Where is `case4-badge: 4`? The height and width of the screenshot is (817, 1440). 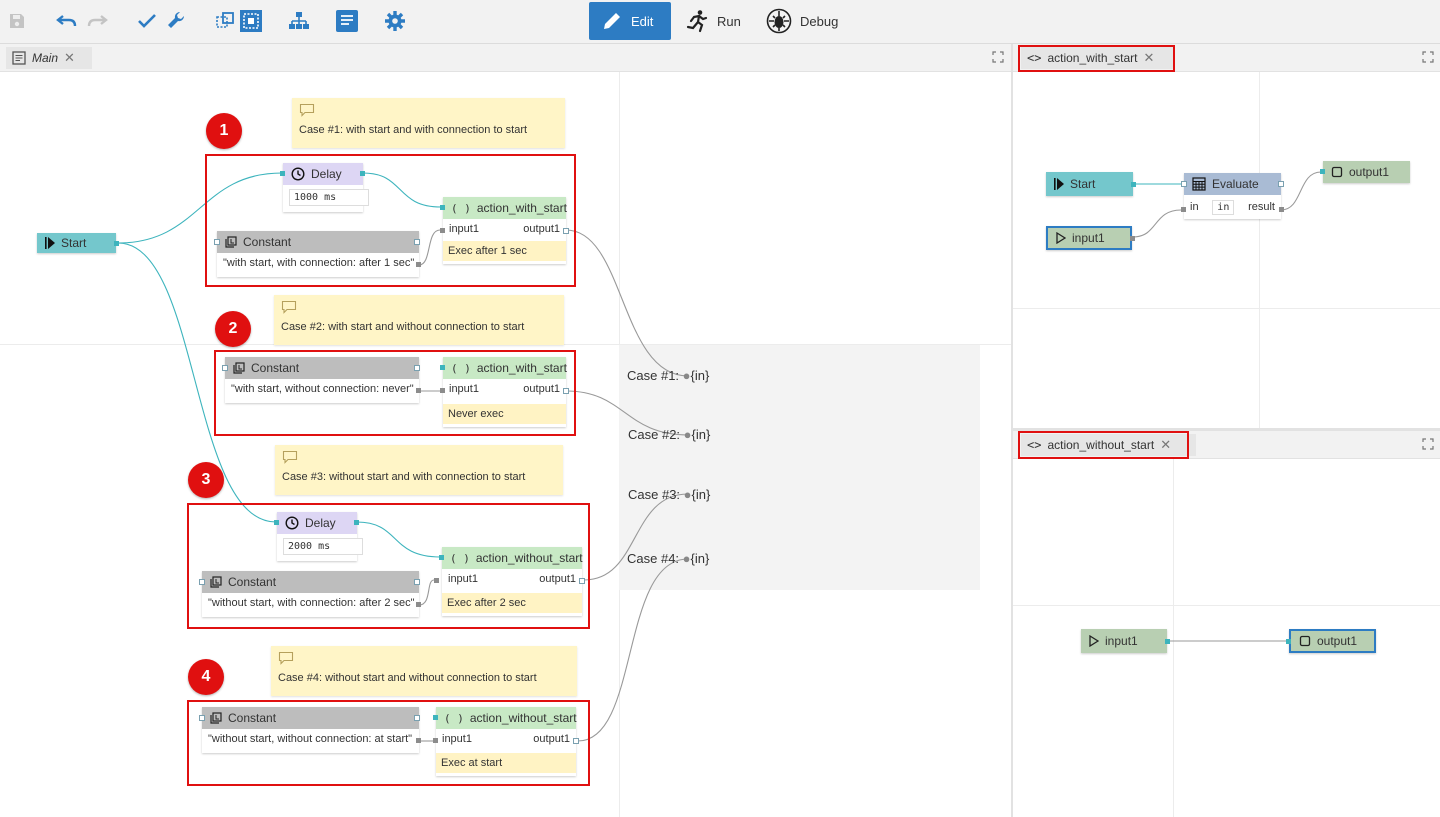 case4-badge: 4 is located at coordinates (206, 677).